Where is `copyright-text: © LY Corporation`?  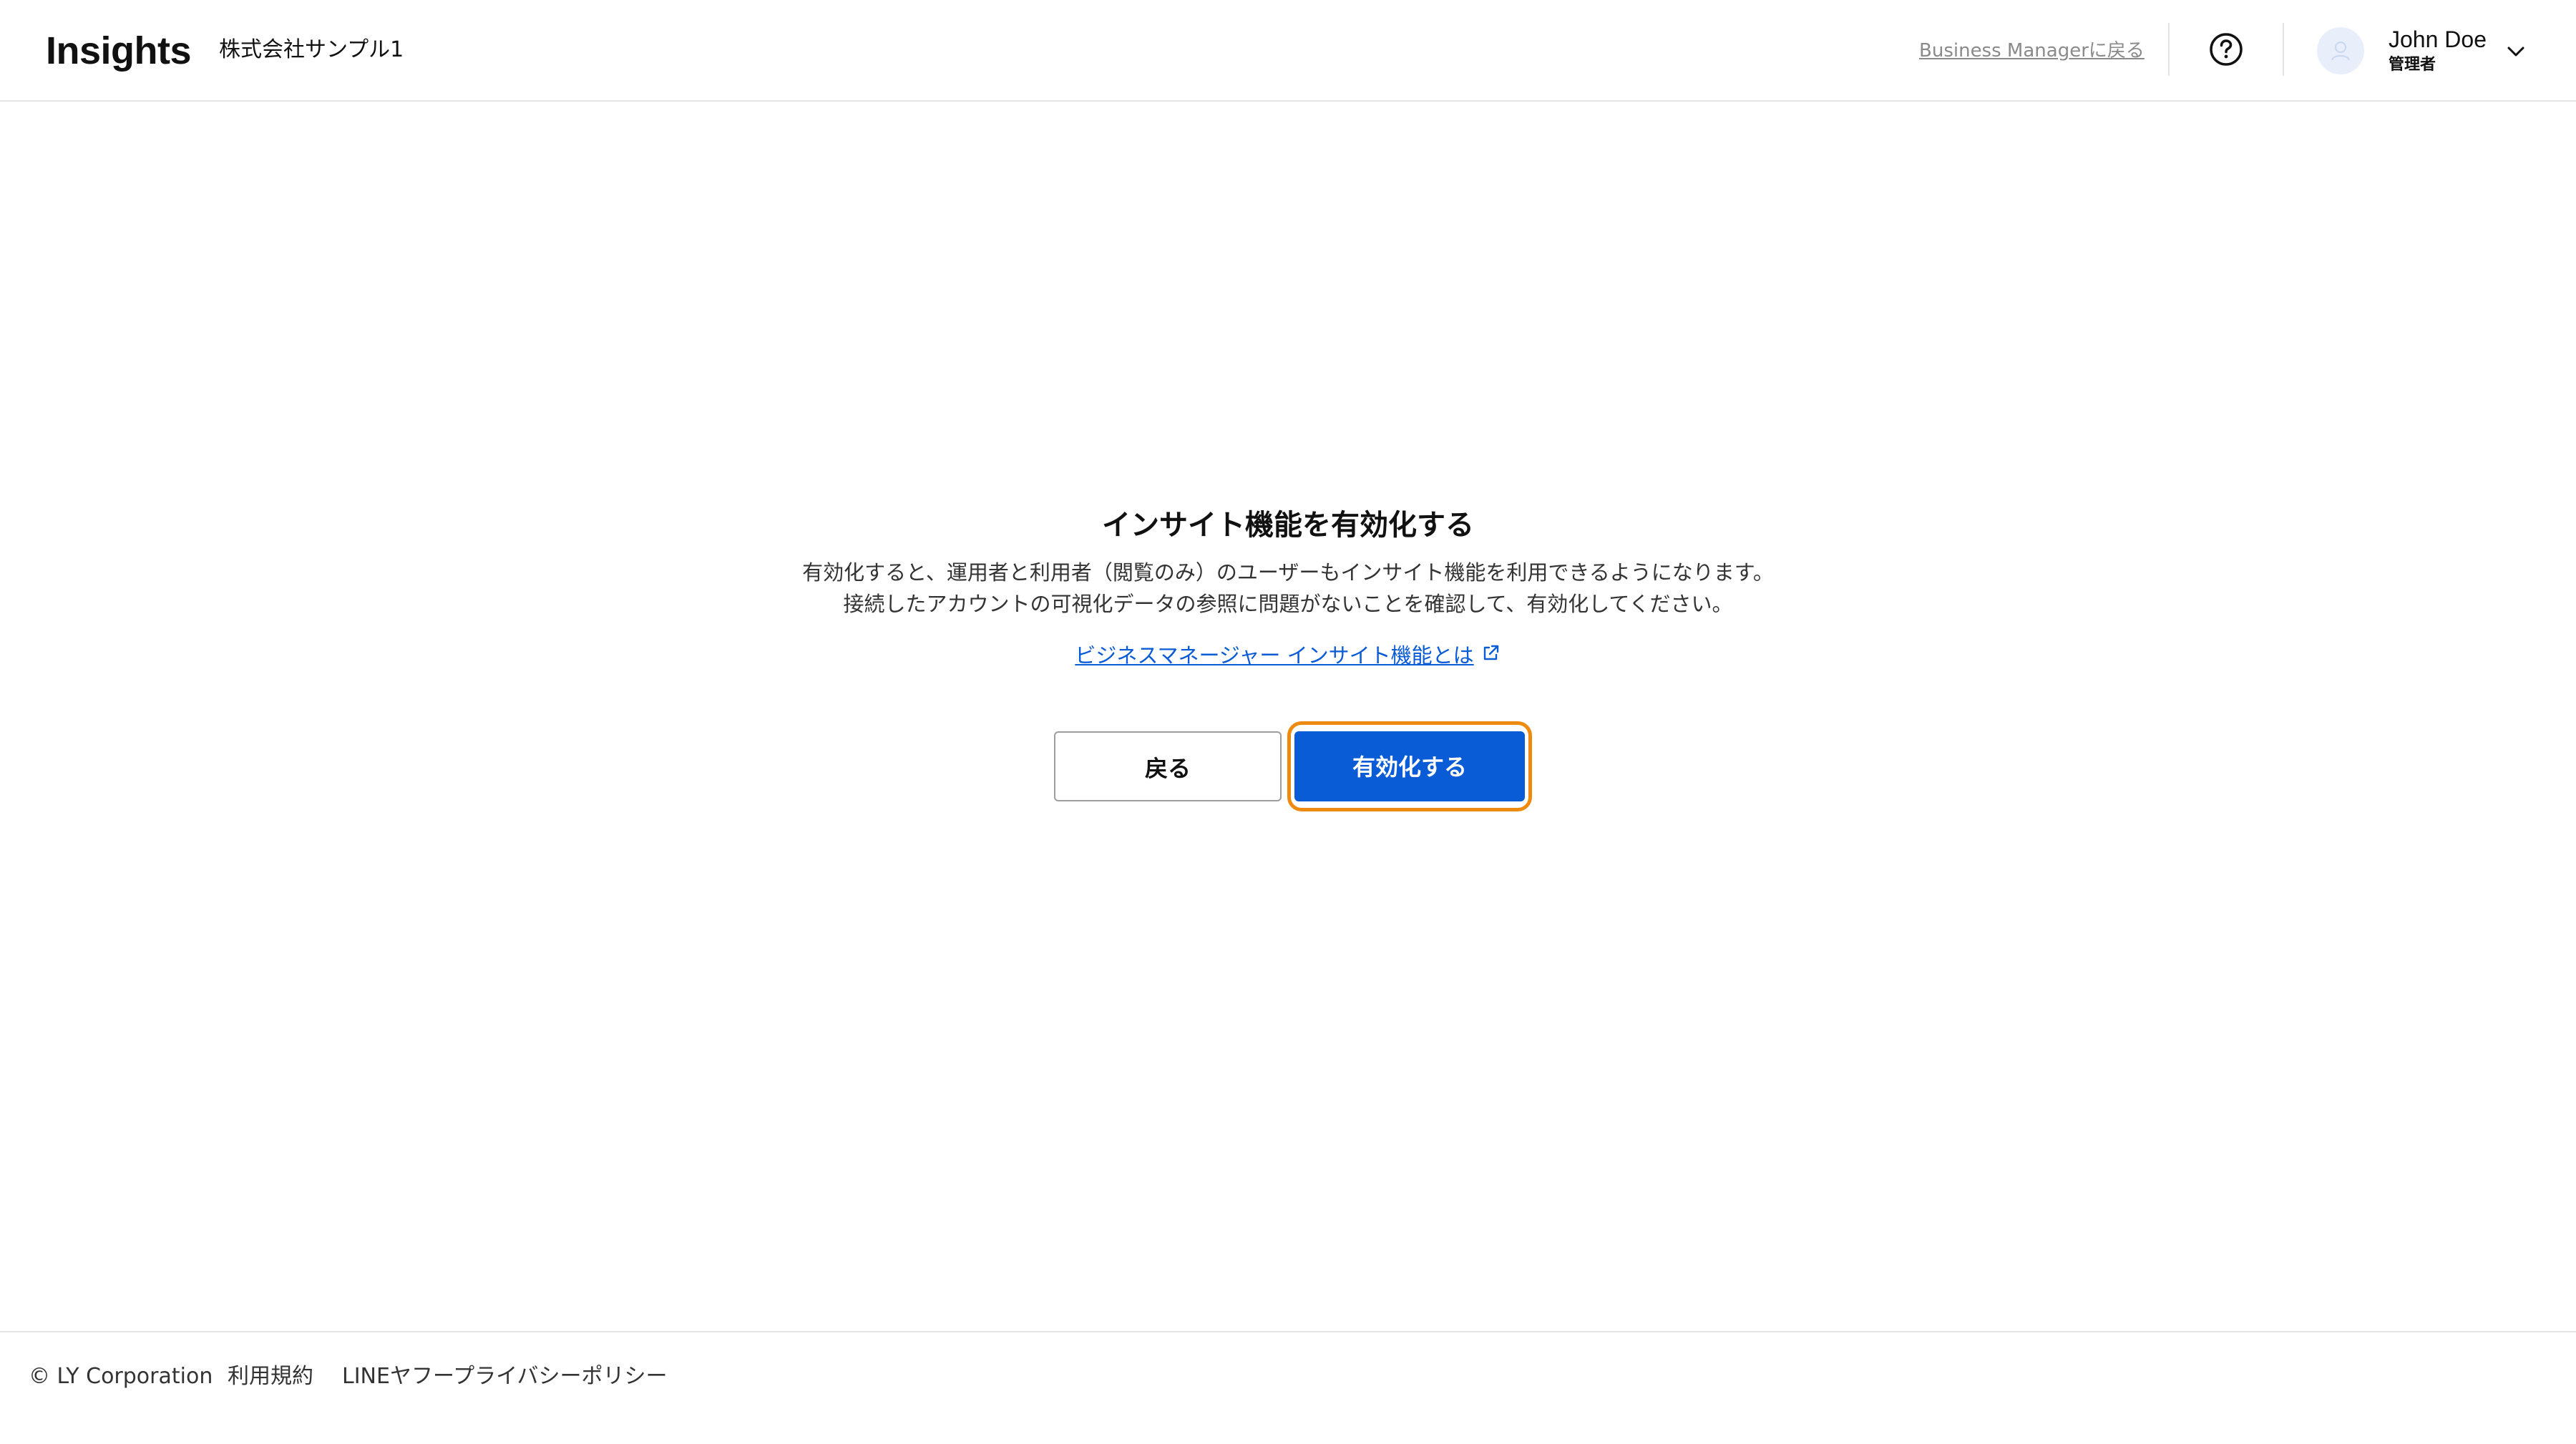
copyright-text: © LY Corporation is located at coordinates (121, 1377).